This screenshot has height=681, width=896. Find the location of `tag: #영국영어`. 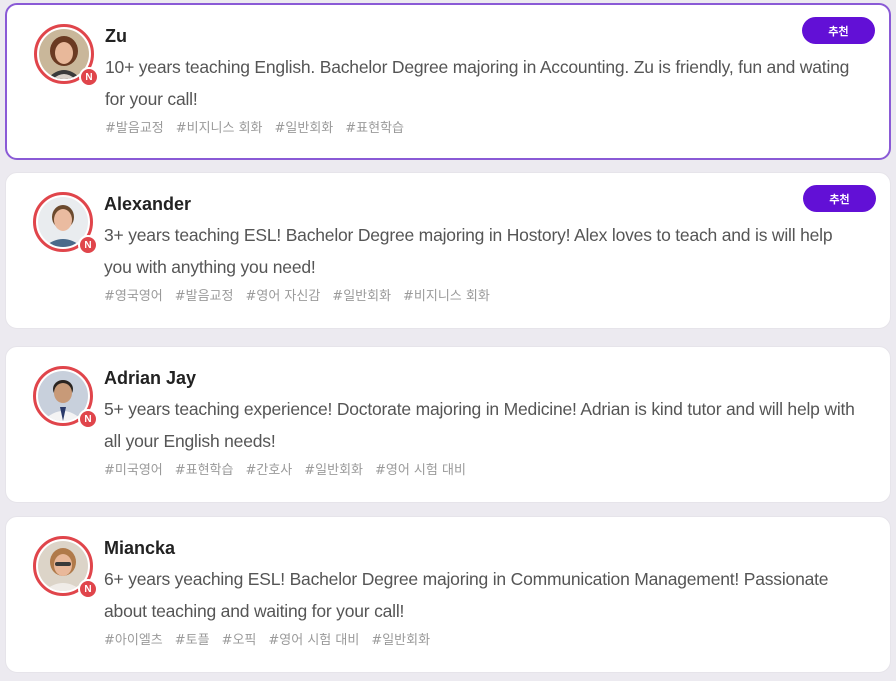

tag: #영국영어 is located at coordinates (133, 294).